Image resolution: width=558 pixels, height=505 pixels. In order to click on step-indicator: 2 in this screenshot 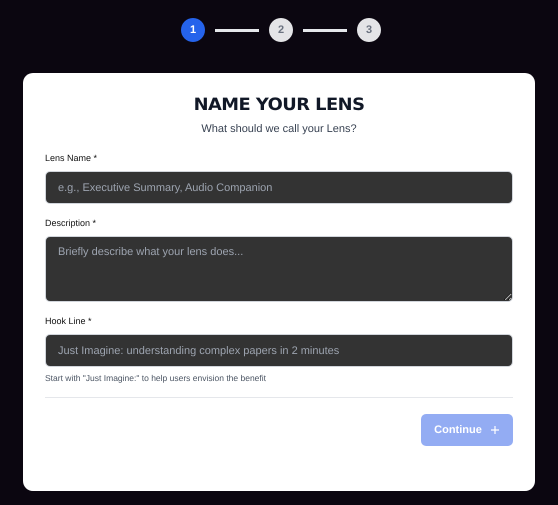, I will do `click(281, 30)`.